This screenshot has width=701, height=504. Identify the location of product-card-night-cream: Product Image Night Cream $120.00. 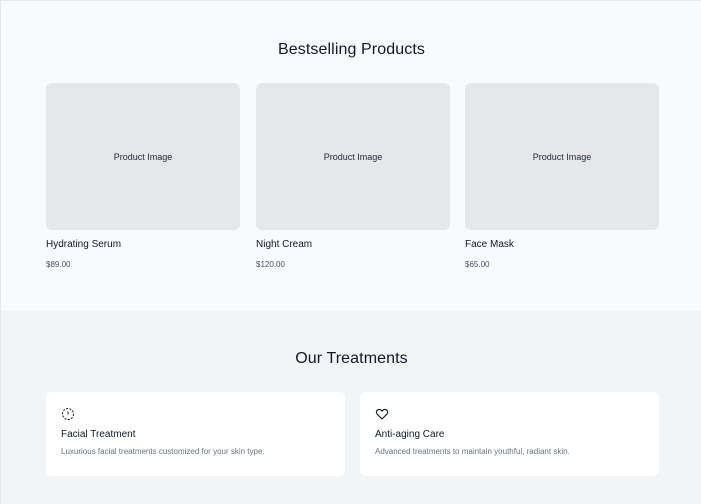
(353, 176).